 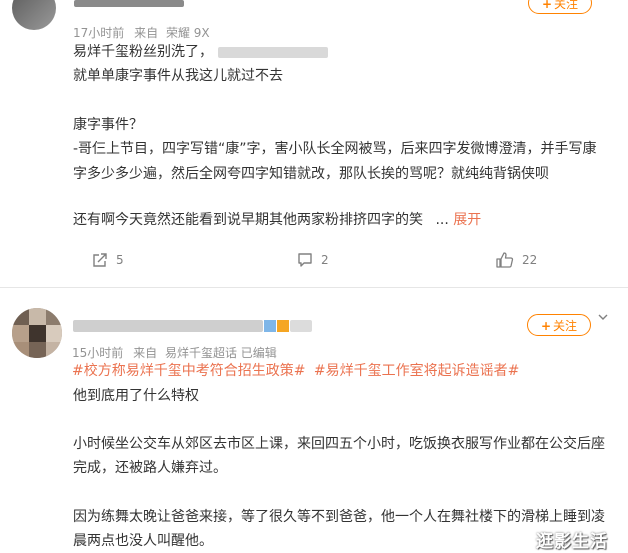 What do you see at coordinates (277, 220) in the screenshot?
I see `post-text-line-truncated: 还有啊今天竟然还能看到说早期其他两家粉排挤四字的笑 ... 展开` at bounding box center [277, 220].